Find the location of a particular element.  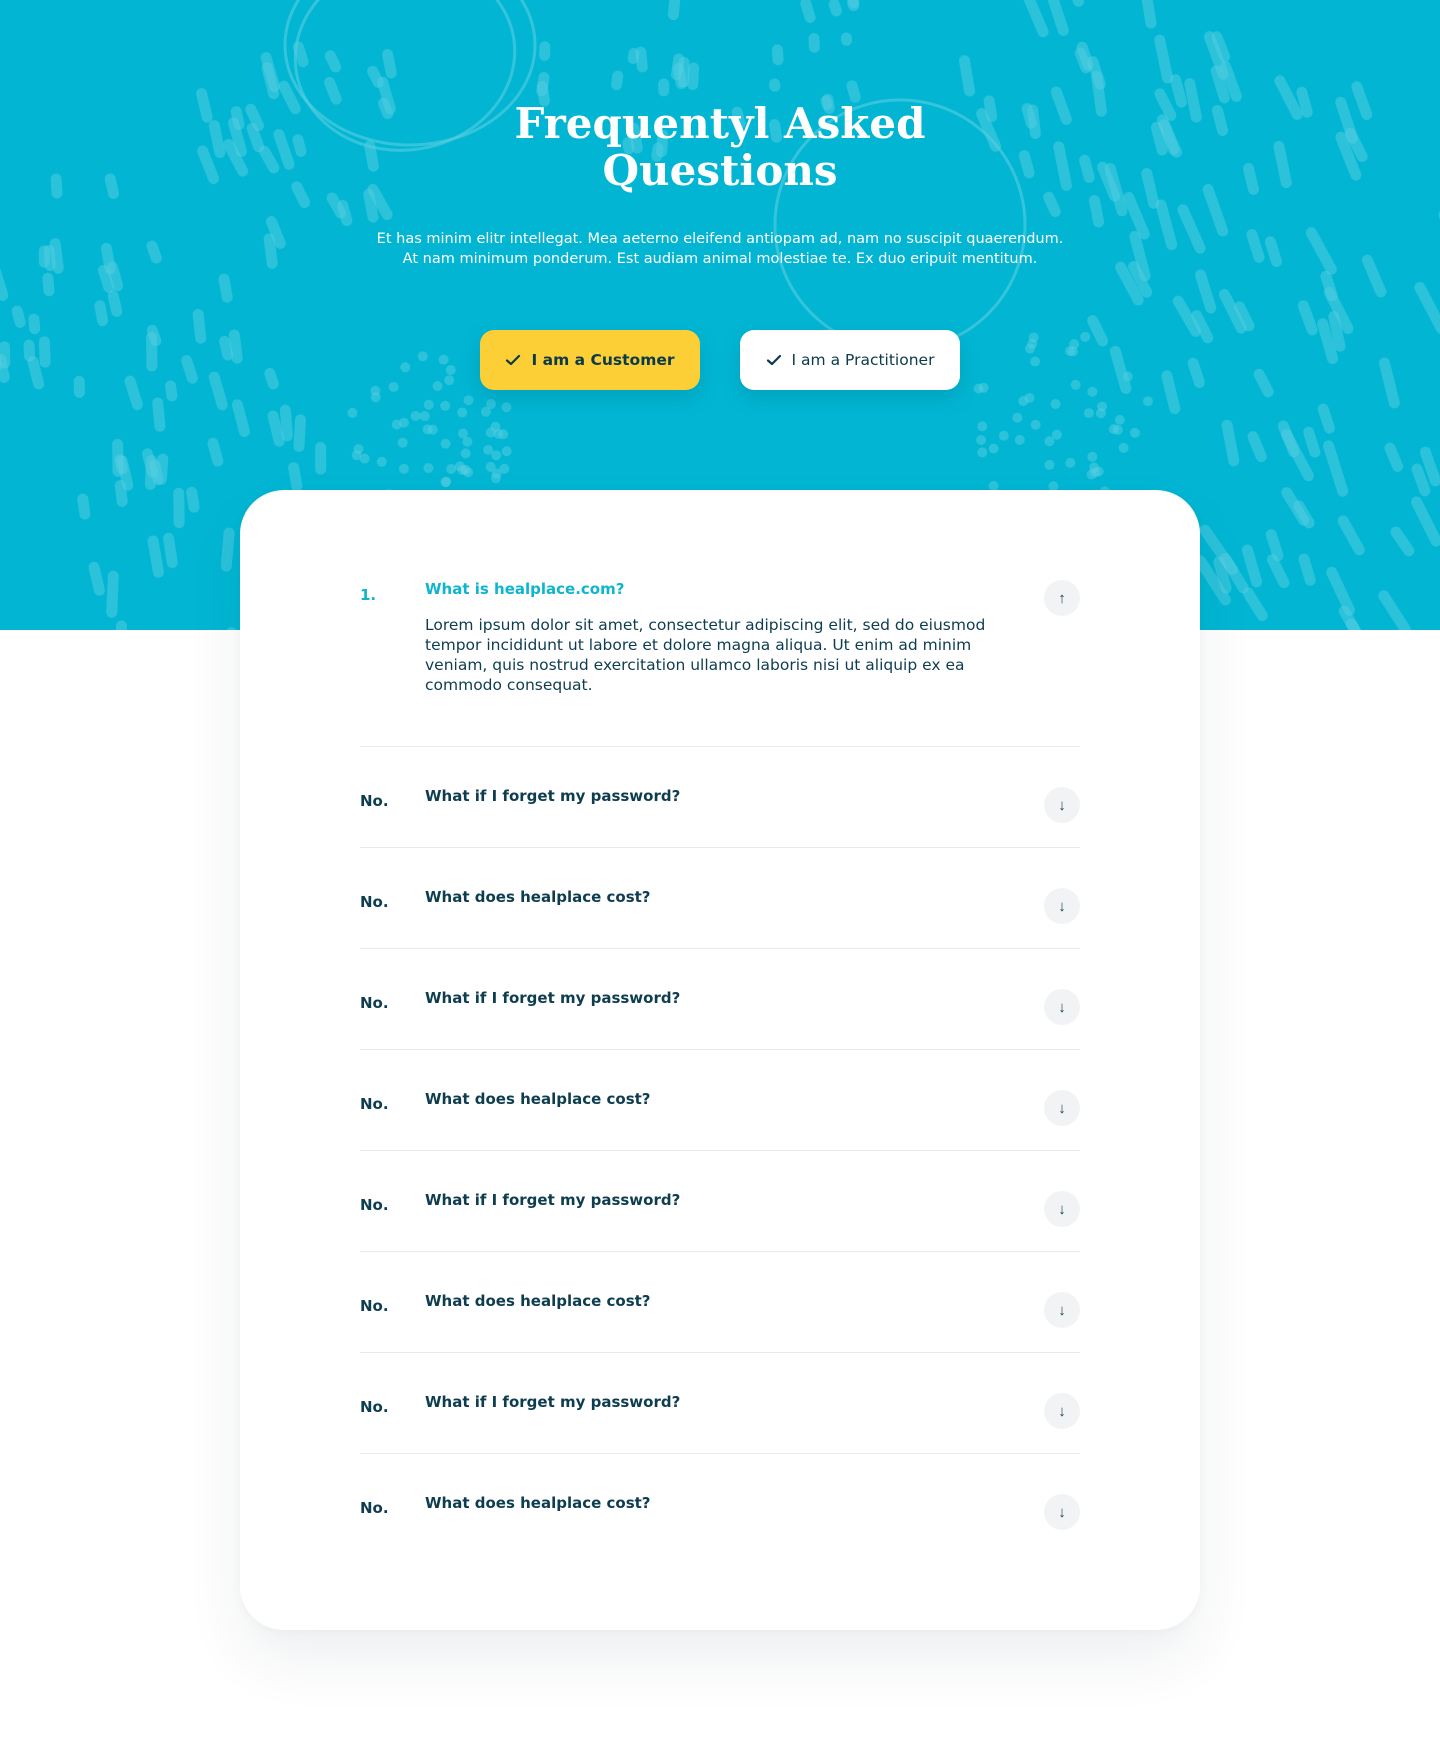

collapse-toggle-button: ↑ is located at coordinates (1062, 598).